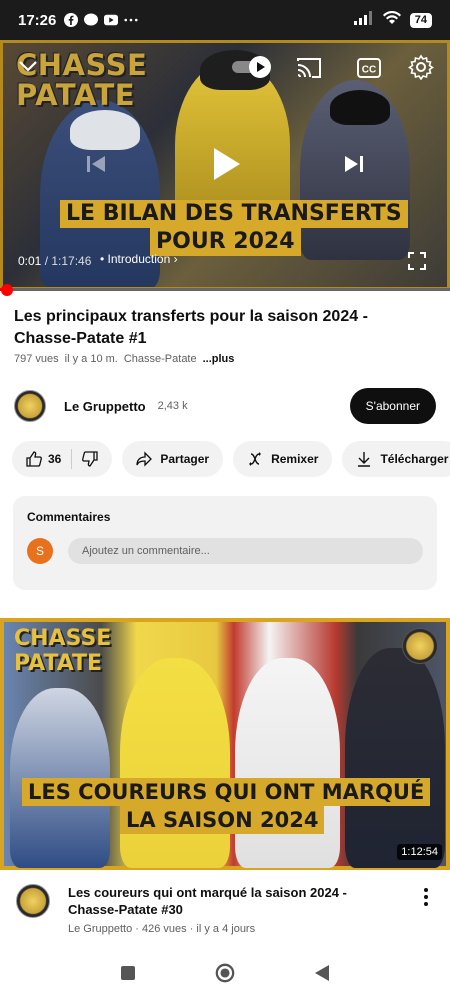 The image size is (450, 1000). What do you see at coordinates (225, 289) in the screenshot?
I see `progress-bar` at bounding box center [225, 289].